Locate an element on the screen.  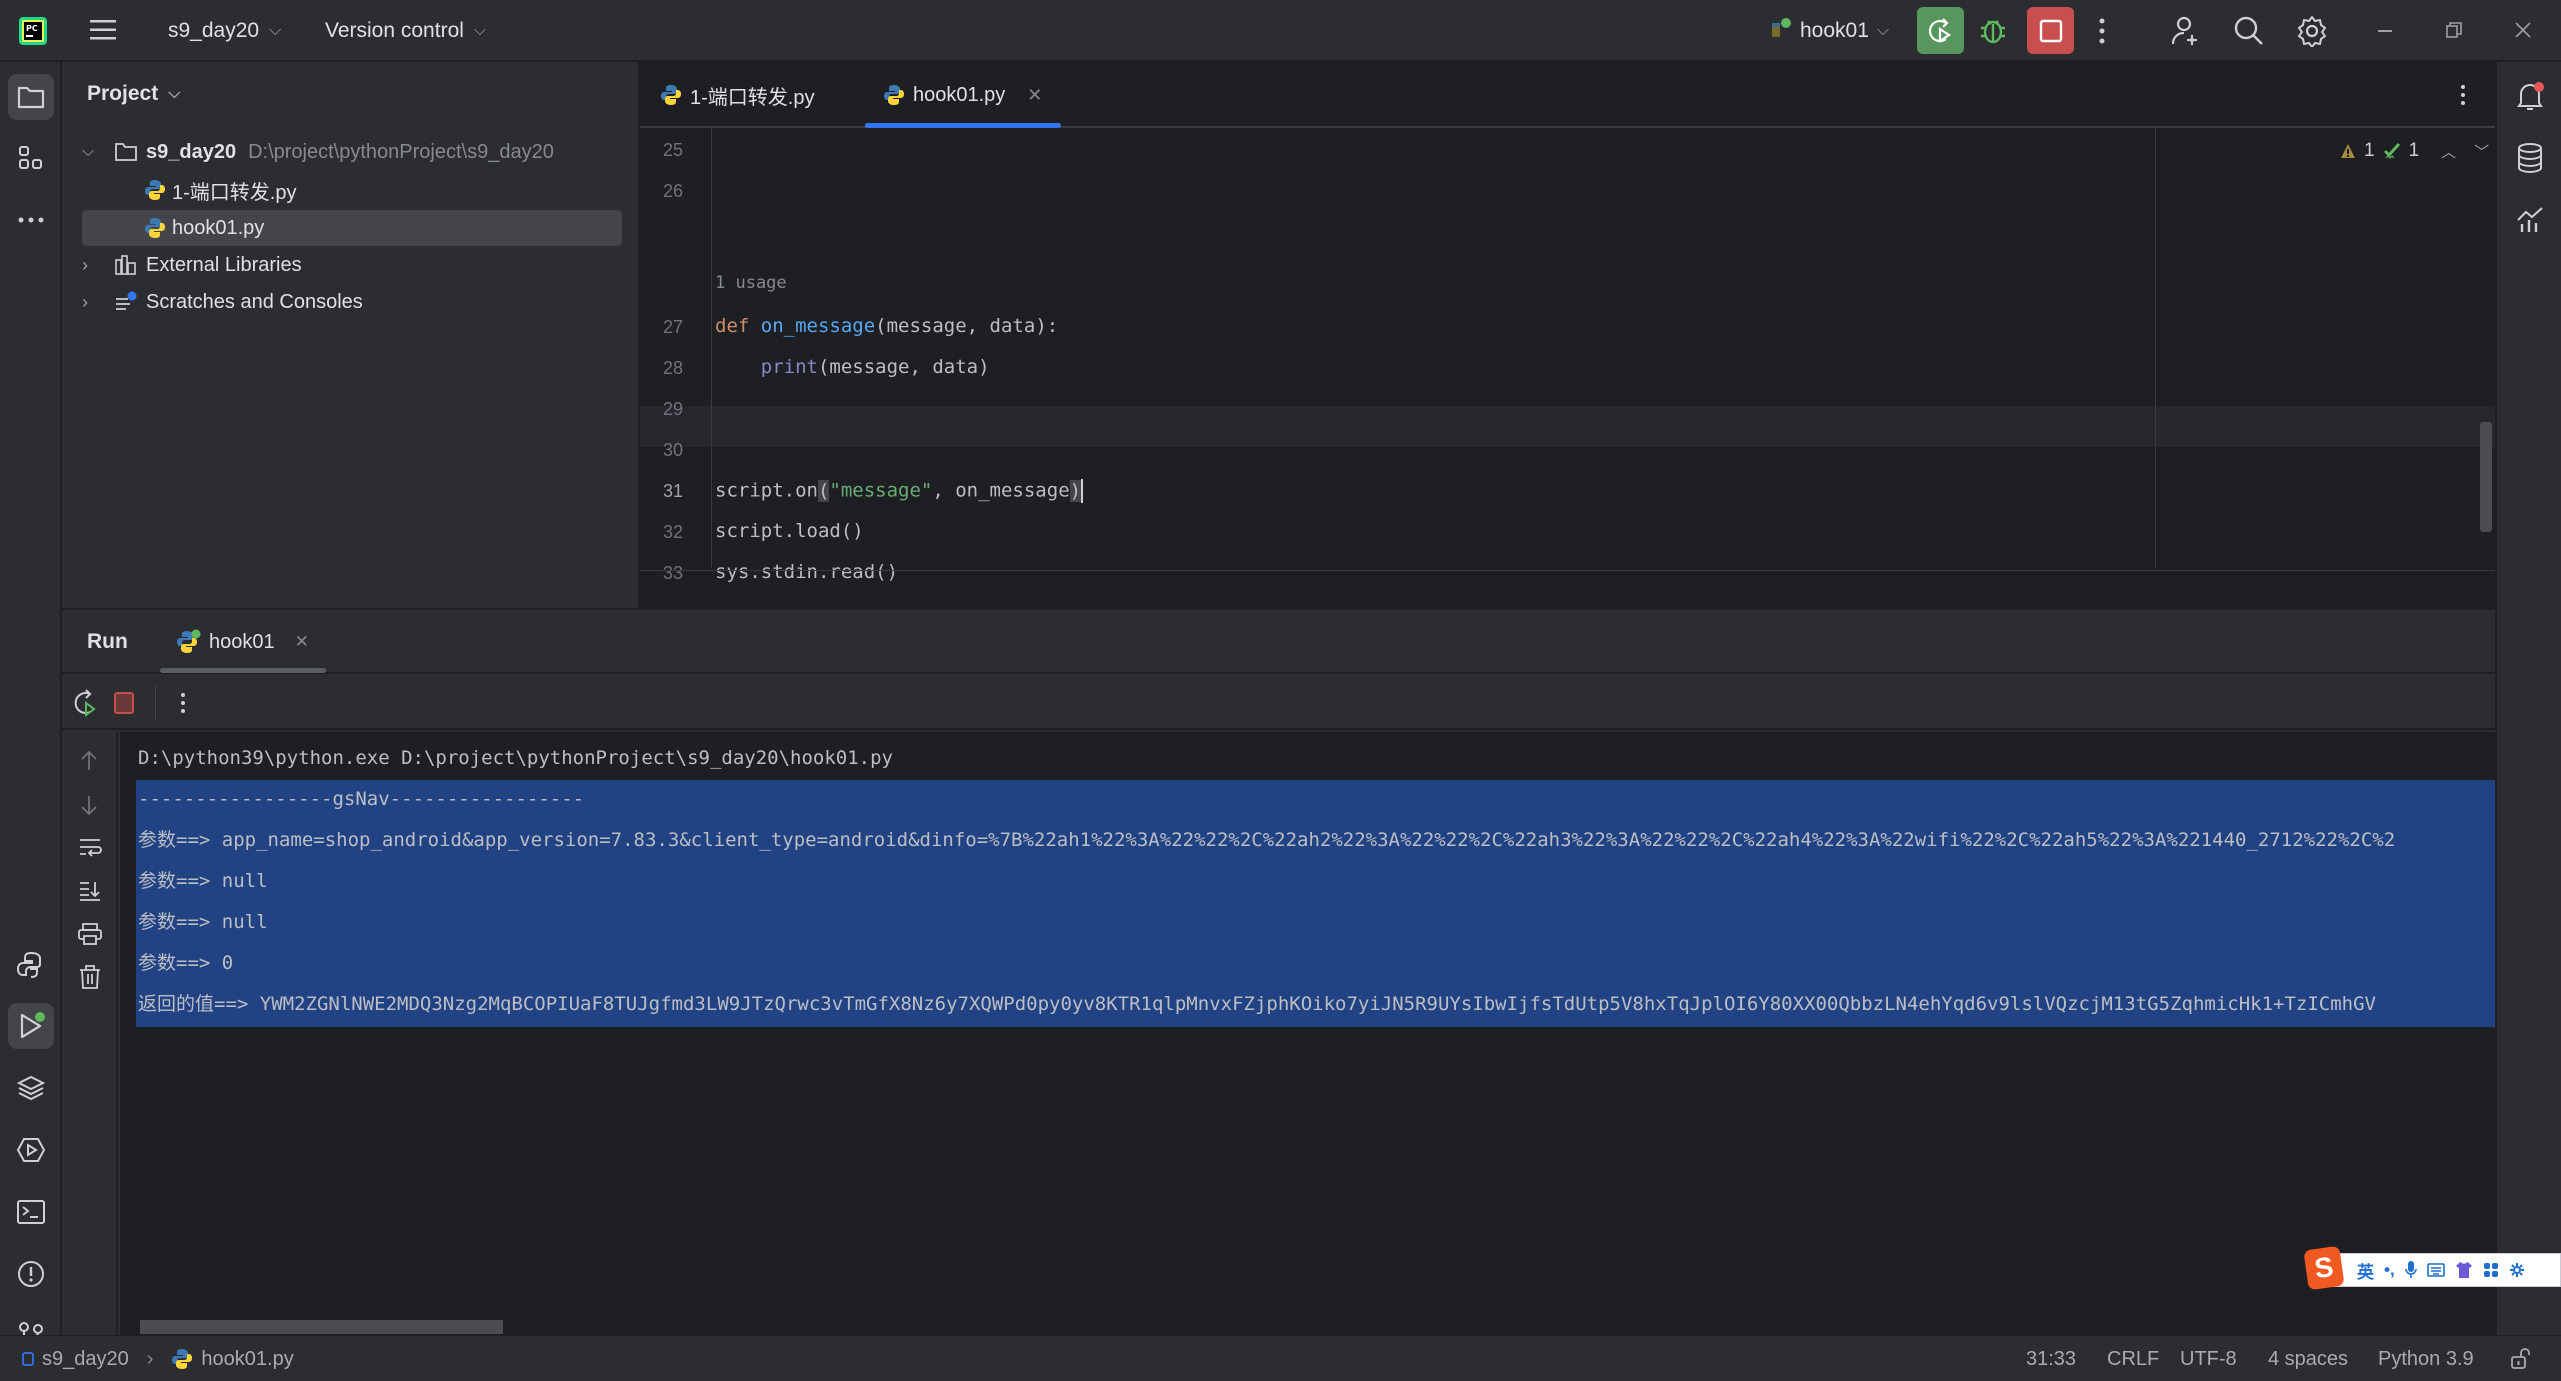
scientific-mode-button is located at coordinates (2530, 220).